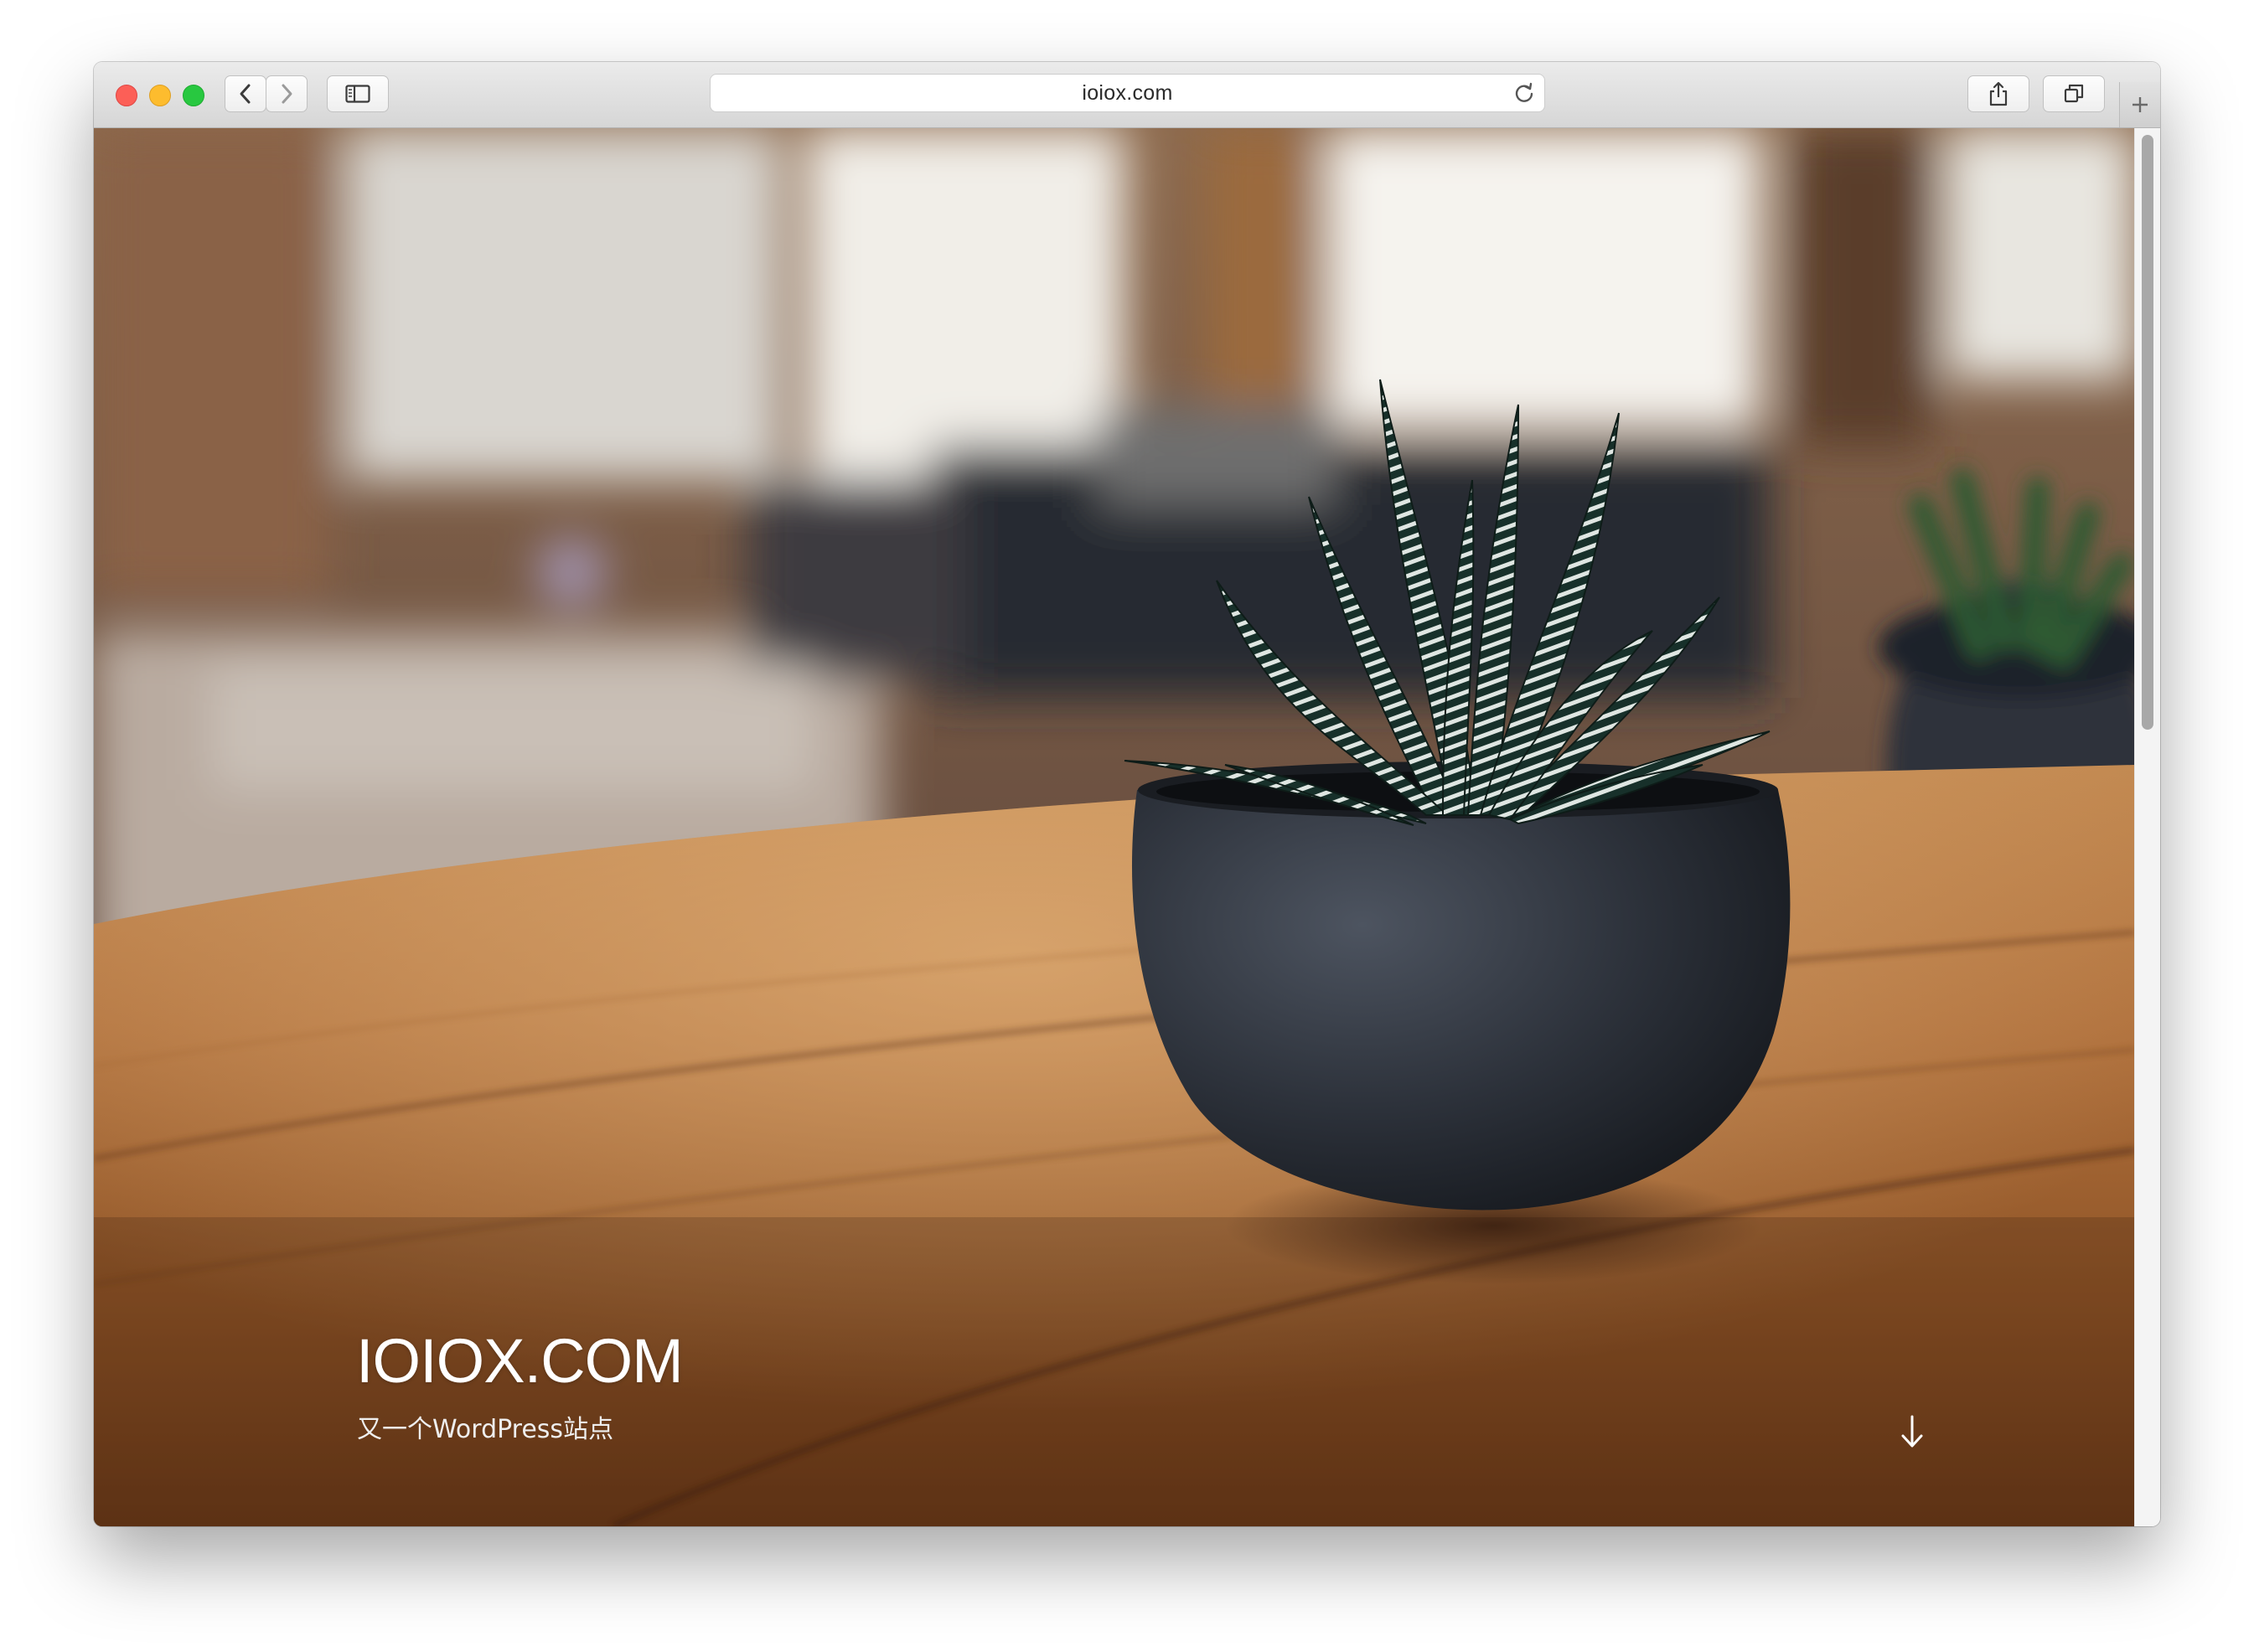 This screenshot has height=1652, width=2254. Describe the element at coordinates (126, 95) in the screenshot. I see `close-window-button` at that location.